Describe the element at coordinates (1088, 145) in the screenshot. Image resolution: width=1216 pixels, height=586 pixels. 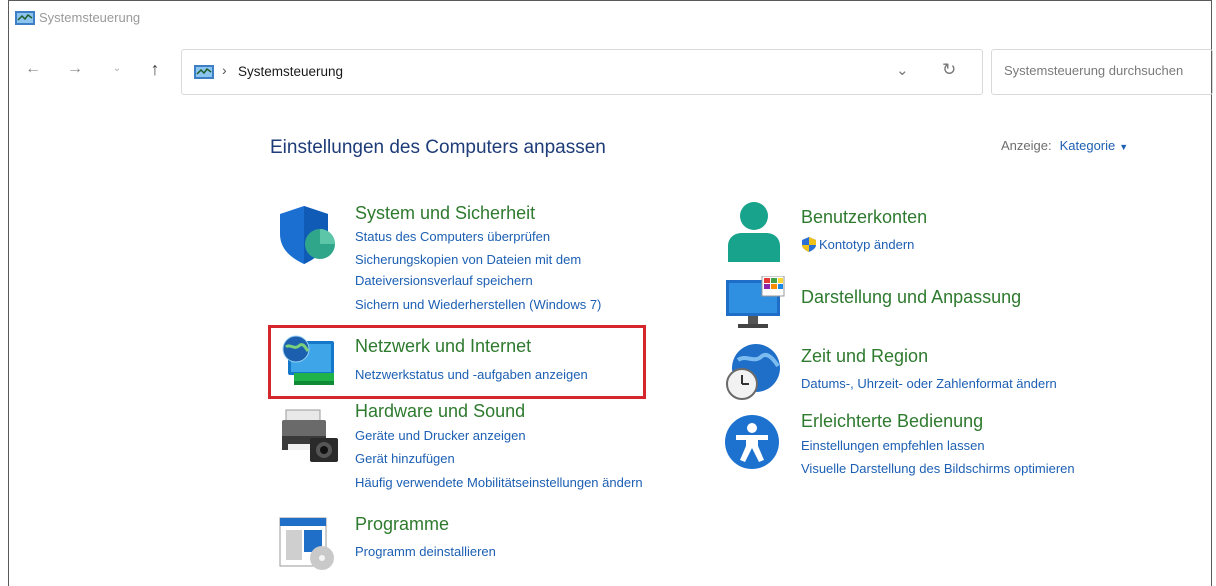
I see `view-value: Kategorie` at that location.